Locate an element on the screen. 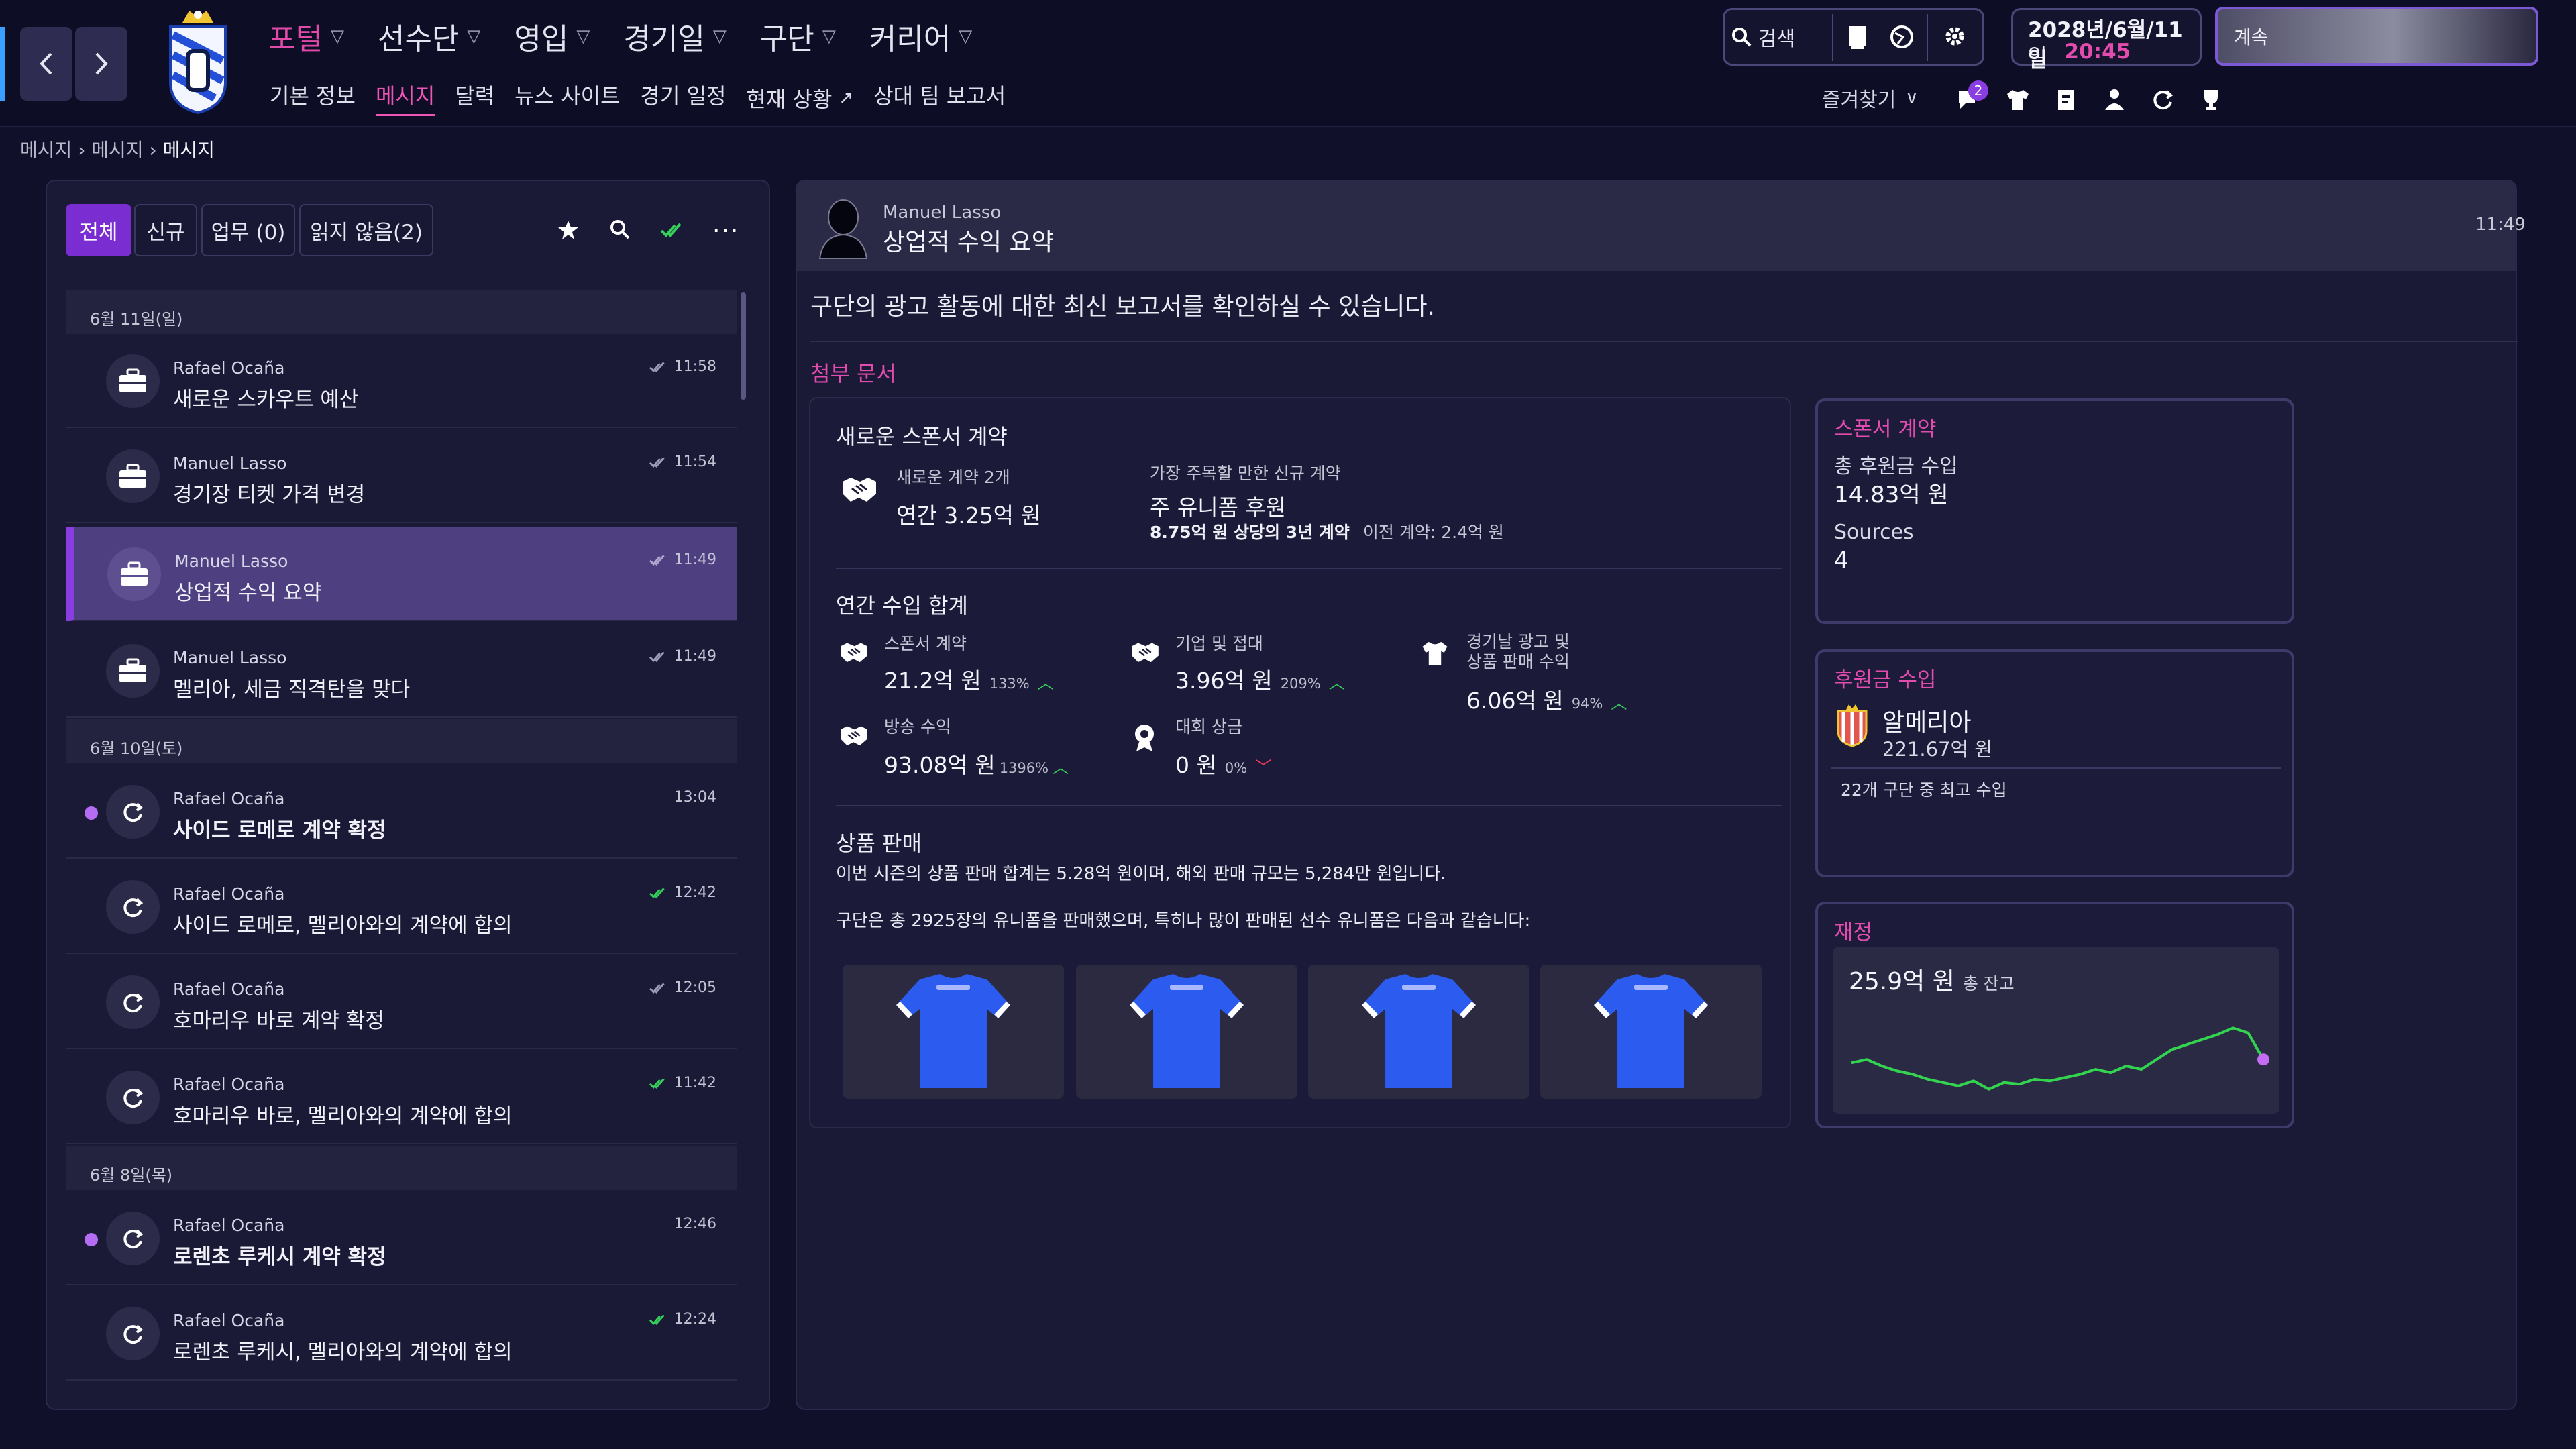  message-item: Rafael Ocaña 새로운 스카우트 예산 11:58 is located at coordinates (401, 381).